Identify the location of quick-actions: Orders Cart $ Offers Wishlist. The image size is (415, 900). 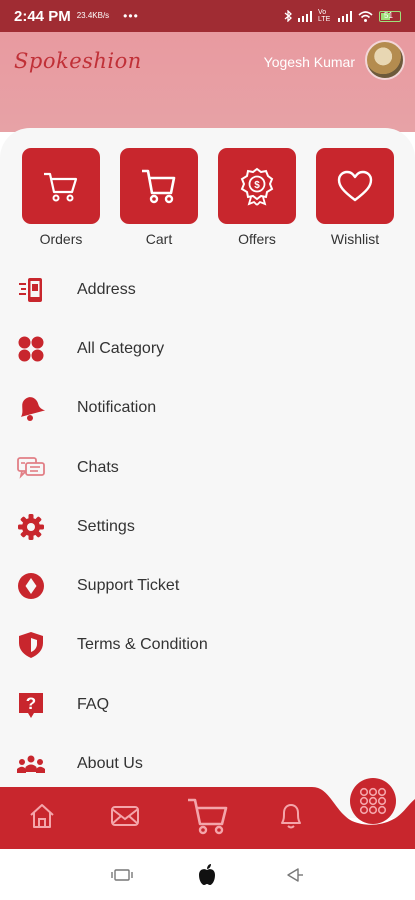
(208, 197).